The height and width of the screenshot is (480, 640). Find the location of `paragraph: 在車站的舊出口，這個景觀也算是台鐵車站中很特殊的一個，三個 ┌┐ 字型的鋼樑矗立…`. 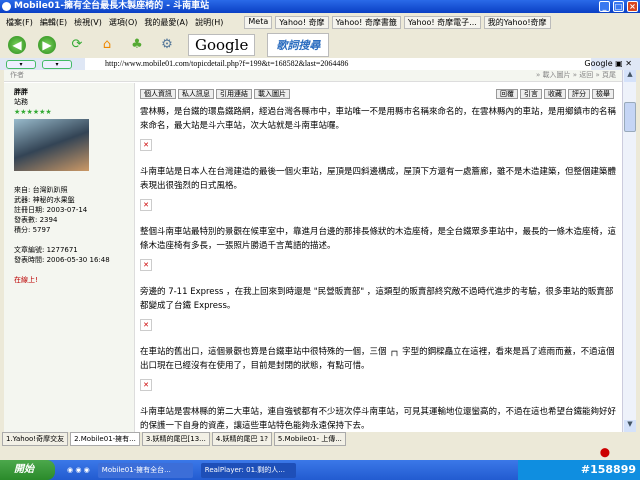

paragraph: 在車站的舊出口，這個景觀也算是台鐵車站中很特殊的一個，三個 ┌┐ 字型的鋼樑矗立… is located at coordinates (377, 359).